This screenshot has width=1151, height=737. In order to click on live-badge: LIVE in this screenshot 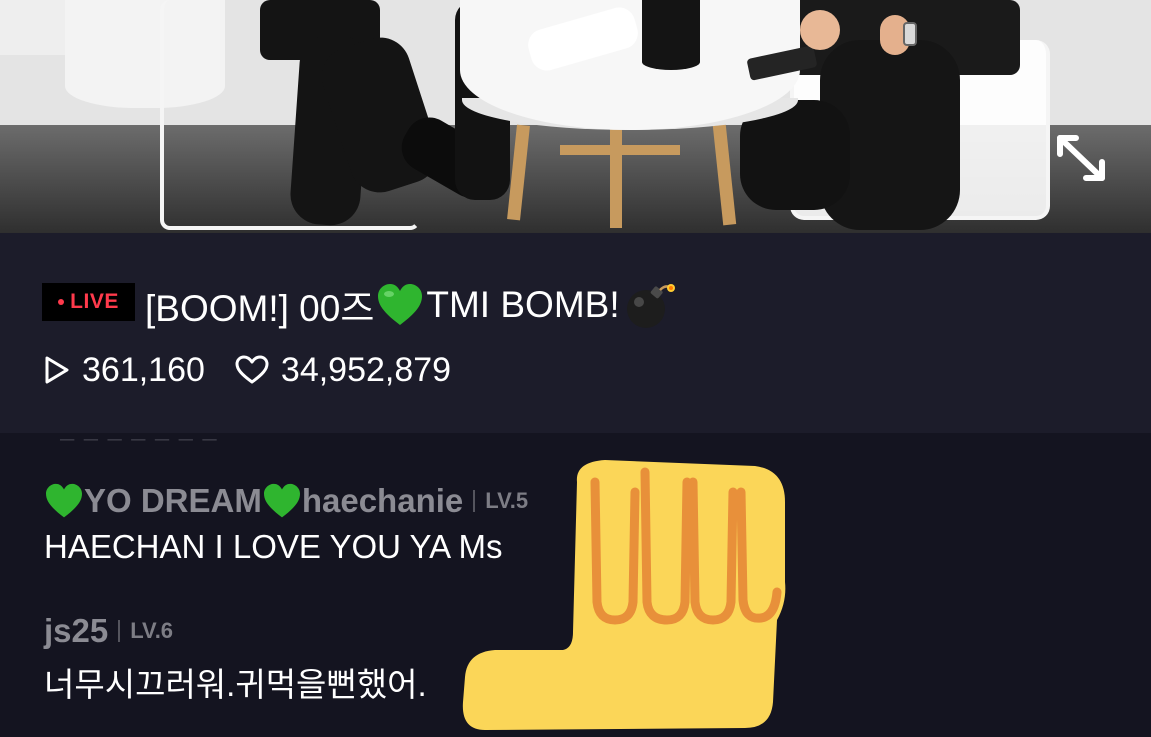, I will do `click(88, 302)`.